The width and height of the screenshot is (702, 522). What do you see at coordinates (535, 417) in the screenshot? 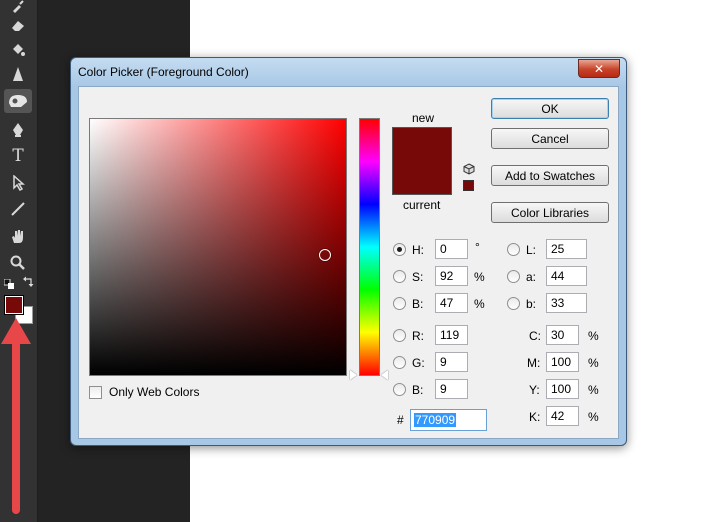
I see `black-label: K:` at bounding box center [535, 417].